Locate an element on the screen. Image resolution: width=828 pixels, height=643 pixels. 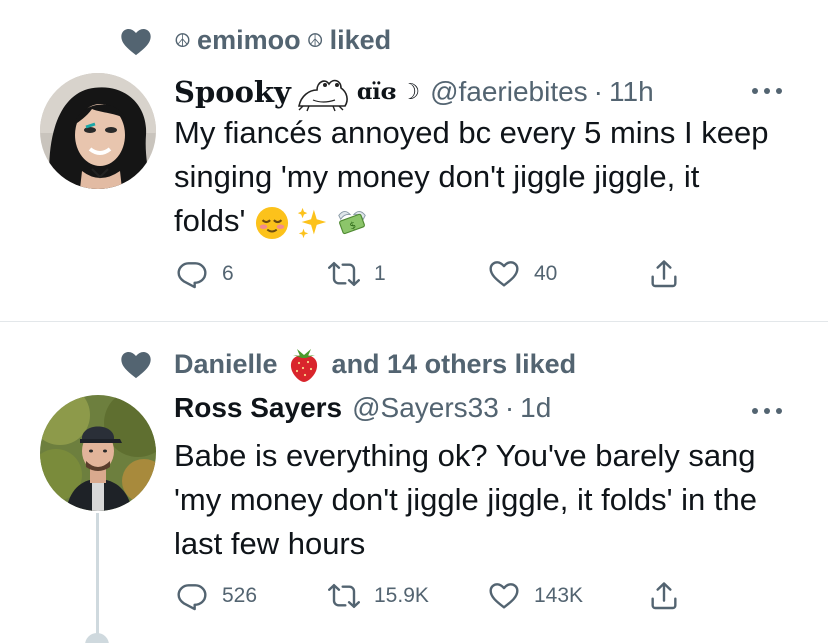
handle: @Sayers33 is located at coordinates (425, 408).